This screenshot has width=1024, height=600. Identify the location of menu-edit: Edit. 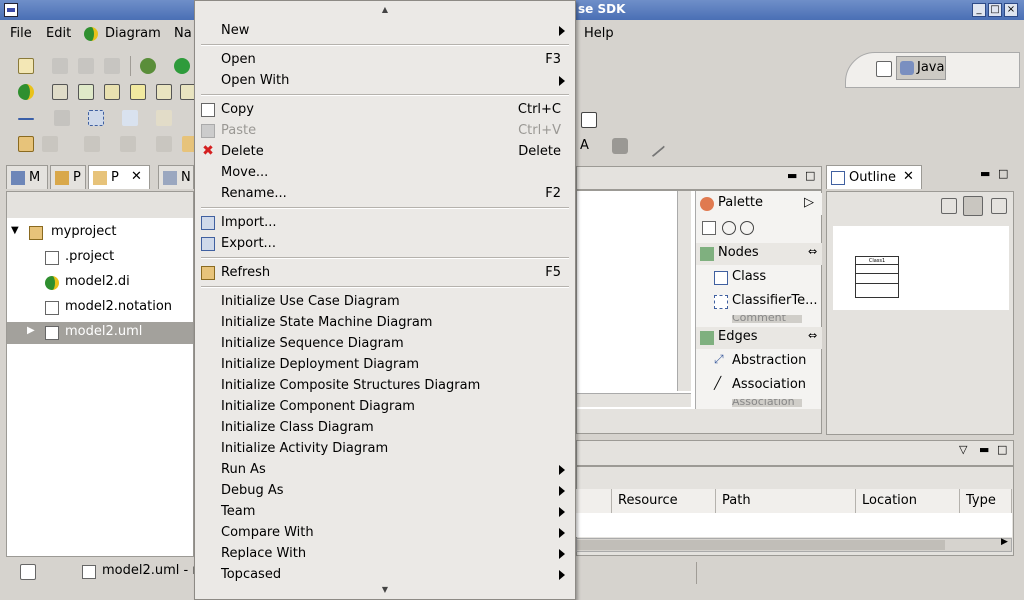
(58, 33).